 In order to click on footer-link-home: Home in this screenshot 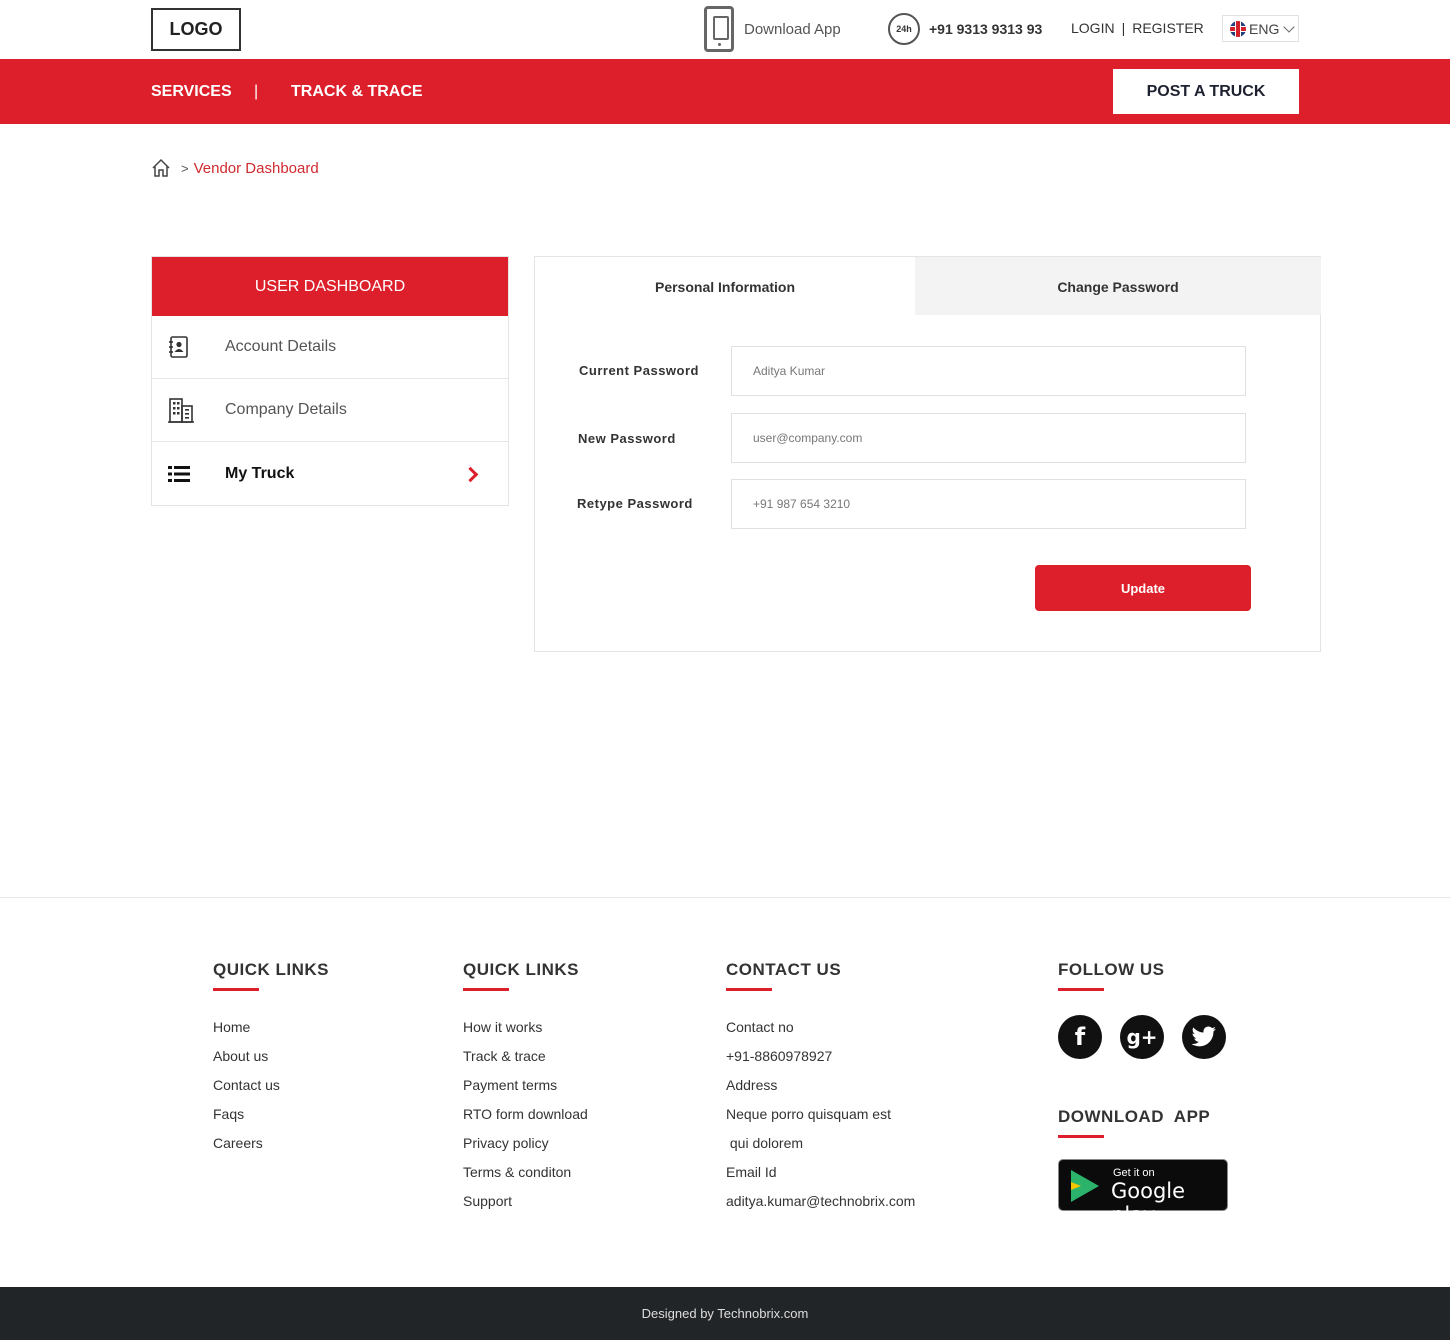, I will do `click(271, 1031)`.